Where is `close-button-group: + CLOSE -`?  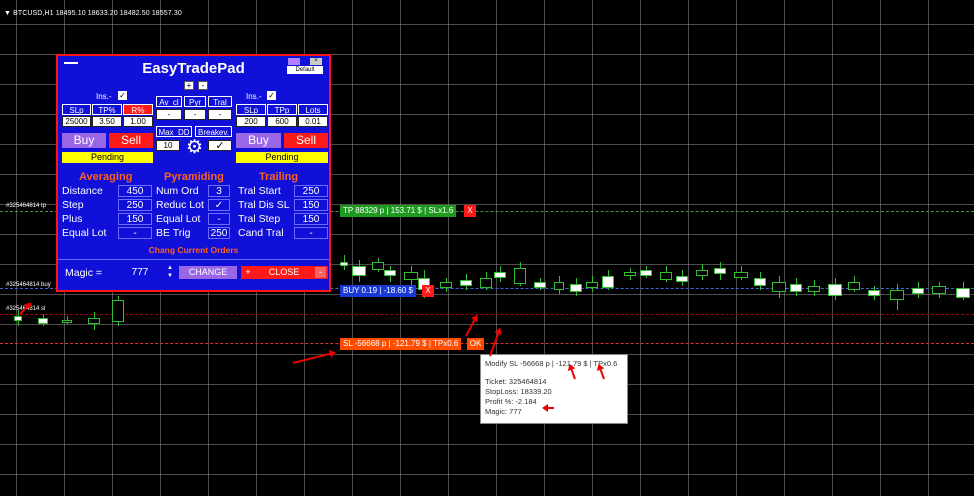 close-button-group: + CLOSE - is located at coordinates (284, 272).